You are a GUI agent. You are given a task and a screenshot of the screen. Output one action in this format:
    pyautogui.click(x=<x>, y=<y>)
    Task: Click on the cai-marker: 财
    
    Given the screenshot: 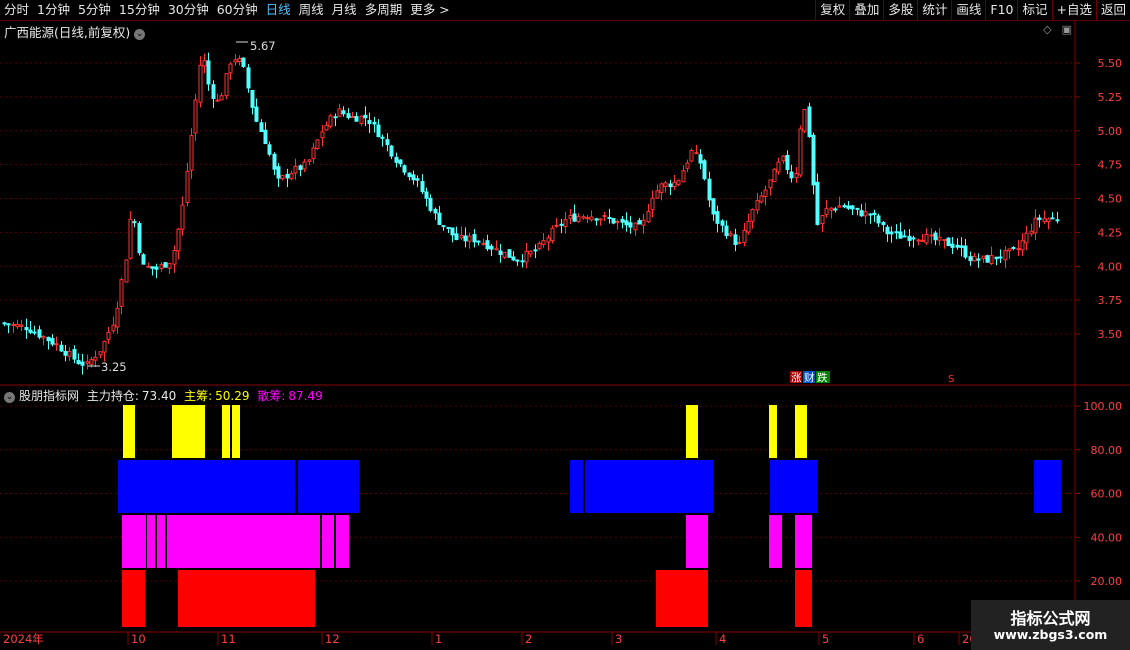 What is the action you would take?
    pyautogui.click(x=809, y=377)
    